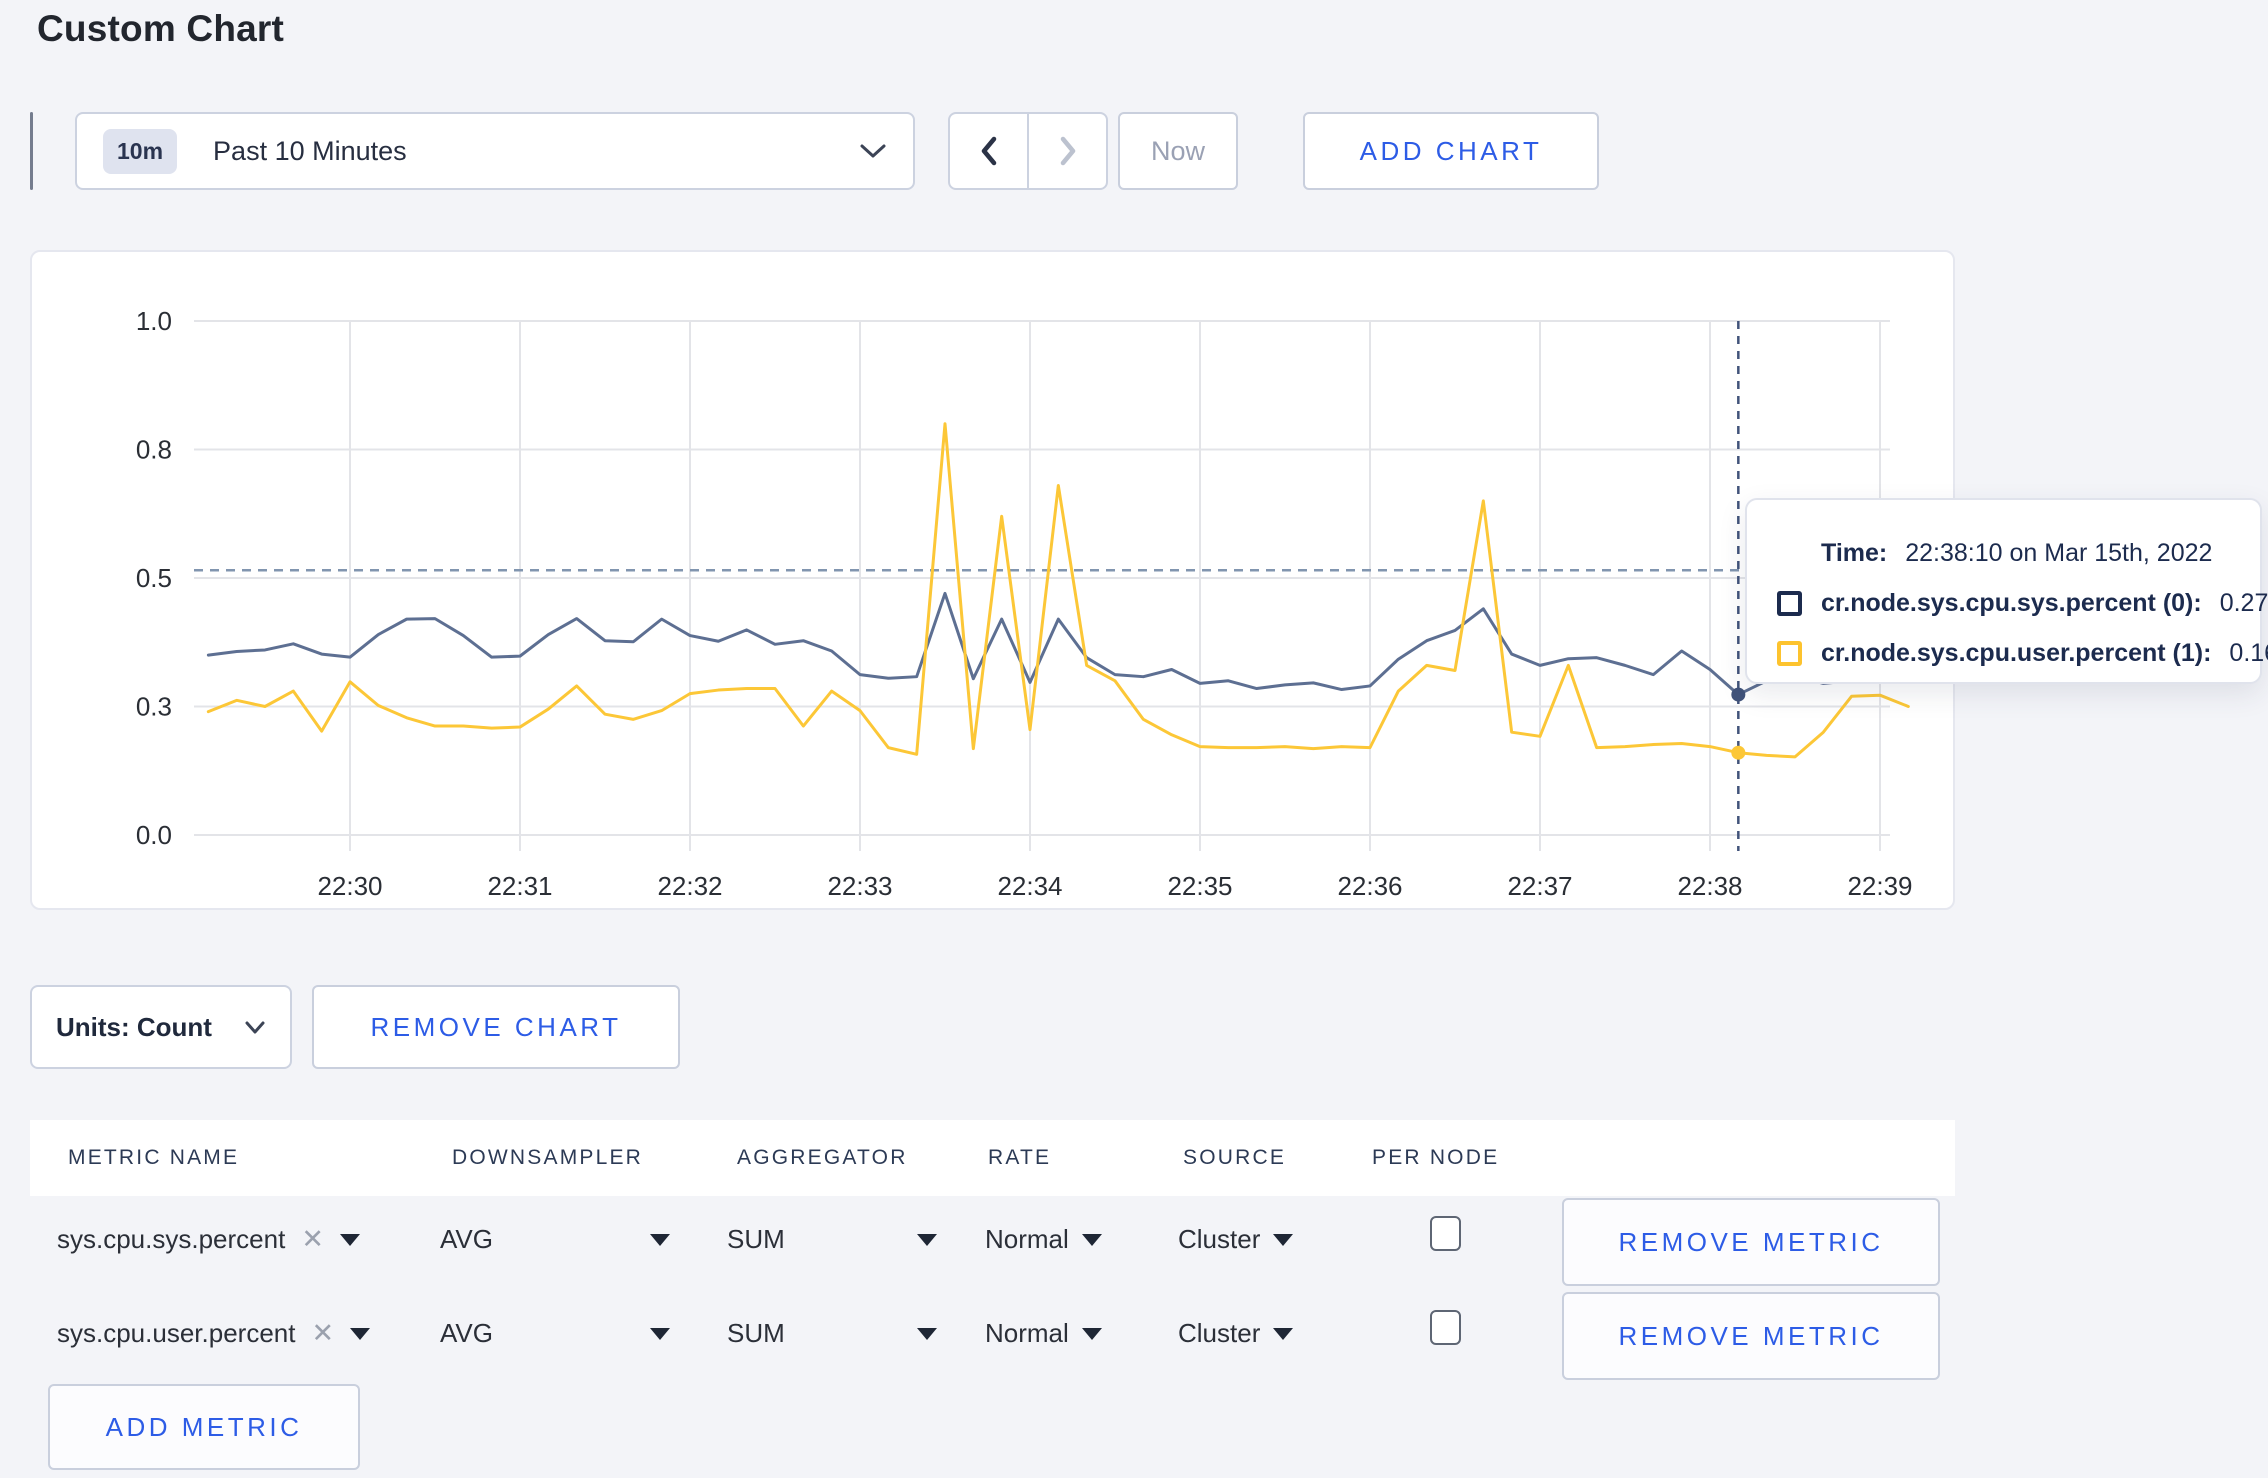  What do you see at coordinates (1539, 886) in the screenshot?
I see `svg-text: 22:37` at bounding box center [1539, 886].